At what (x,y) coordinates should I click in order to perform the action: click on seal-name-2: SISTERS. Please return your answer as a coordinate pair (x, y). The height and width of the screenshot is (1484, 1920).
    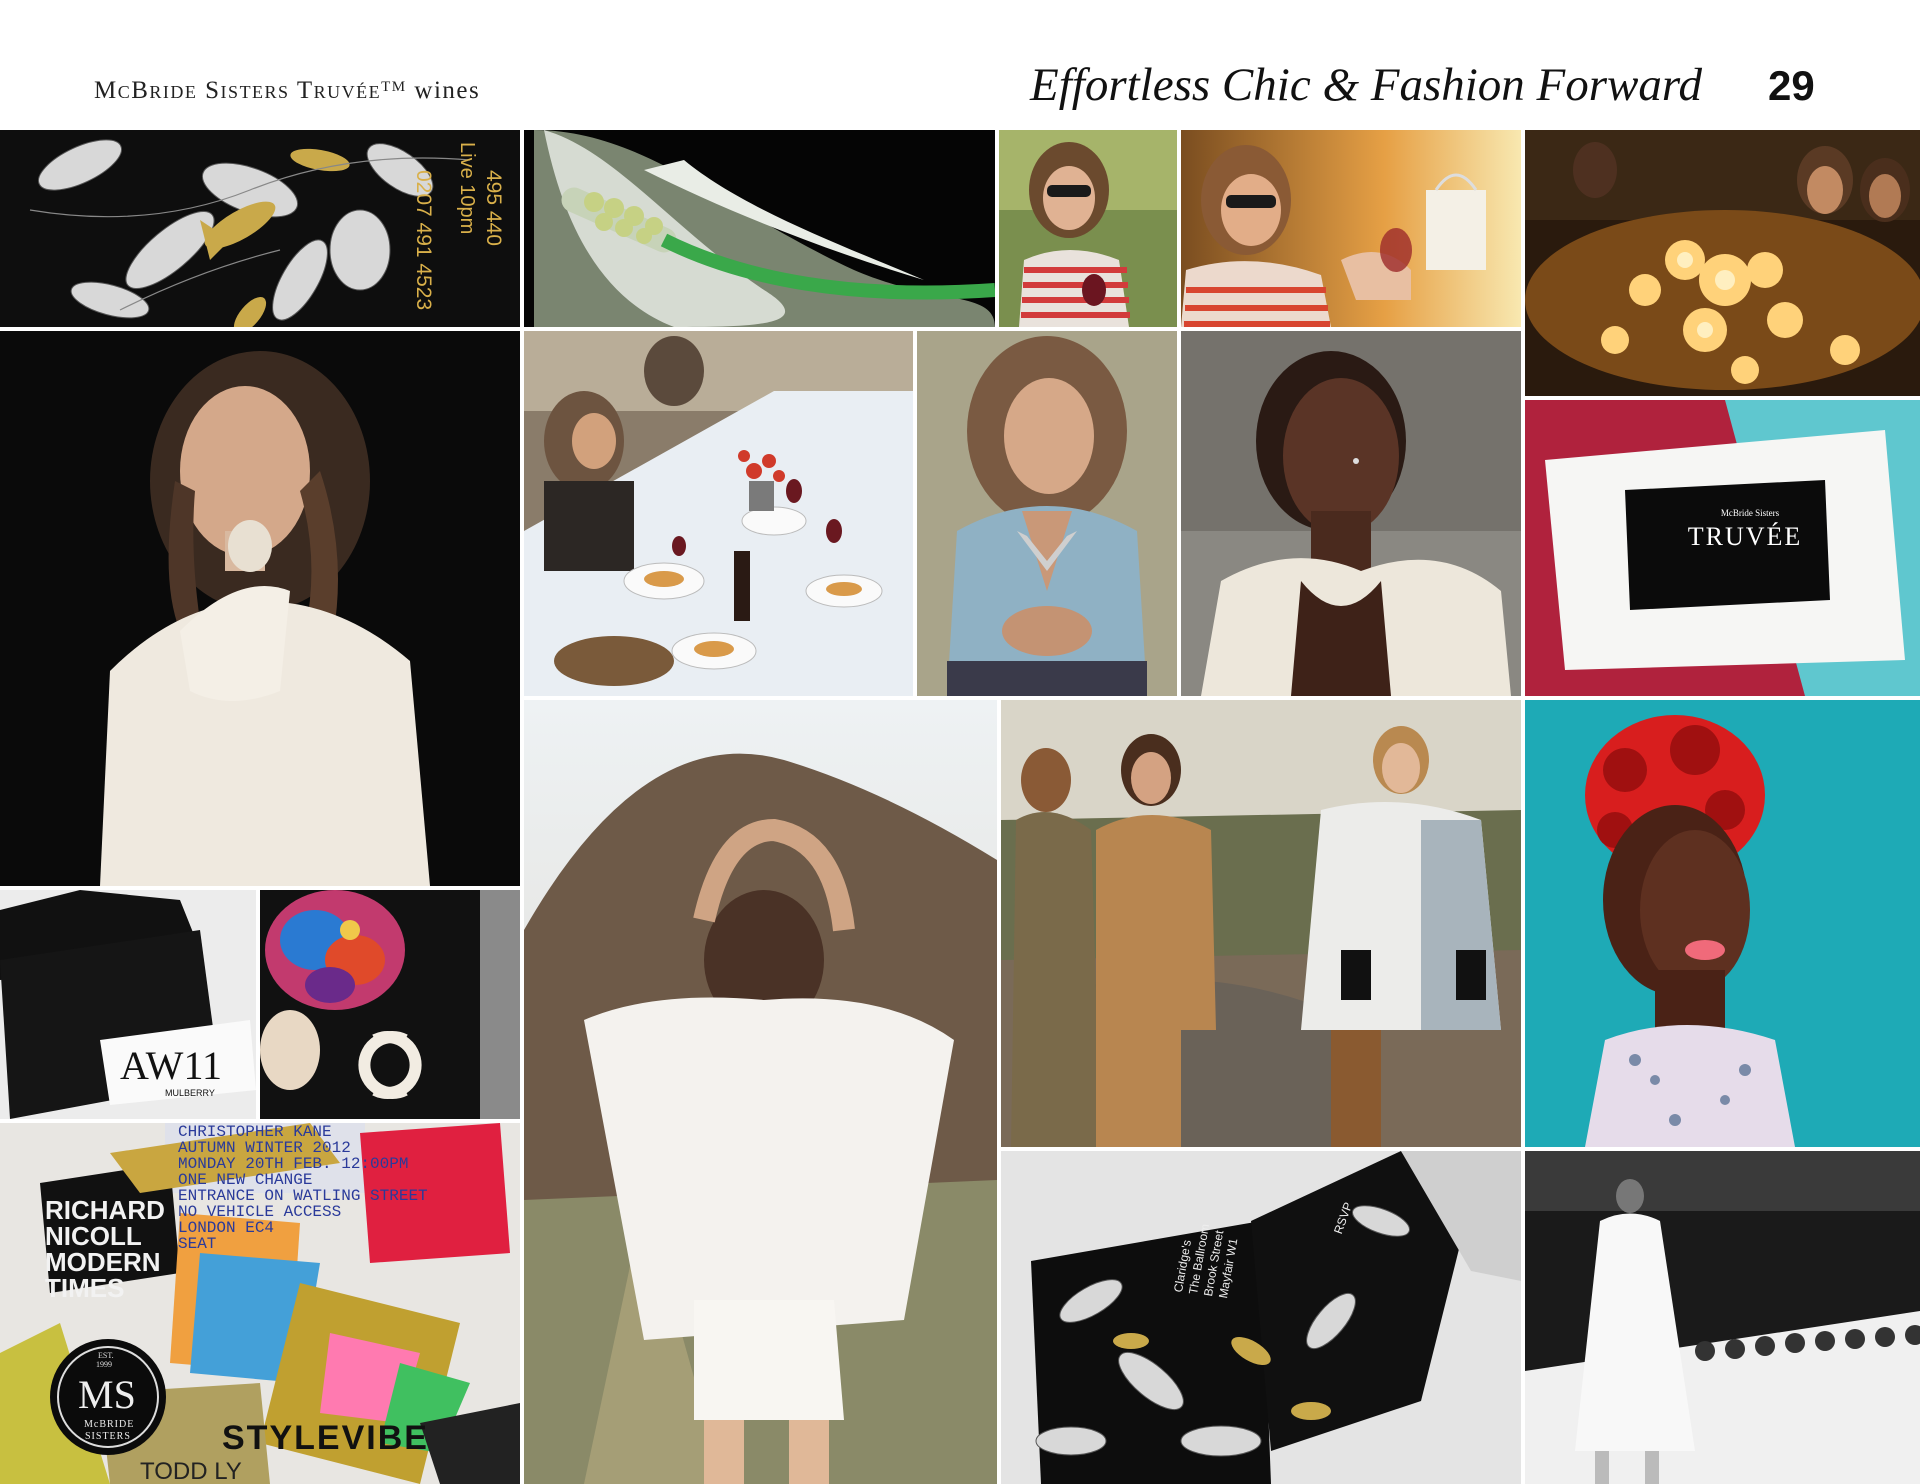
    Looking at the image, I should click on (108, 1436).